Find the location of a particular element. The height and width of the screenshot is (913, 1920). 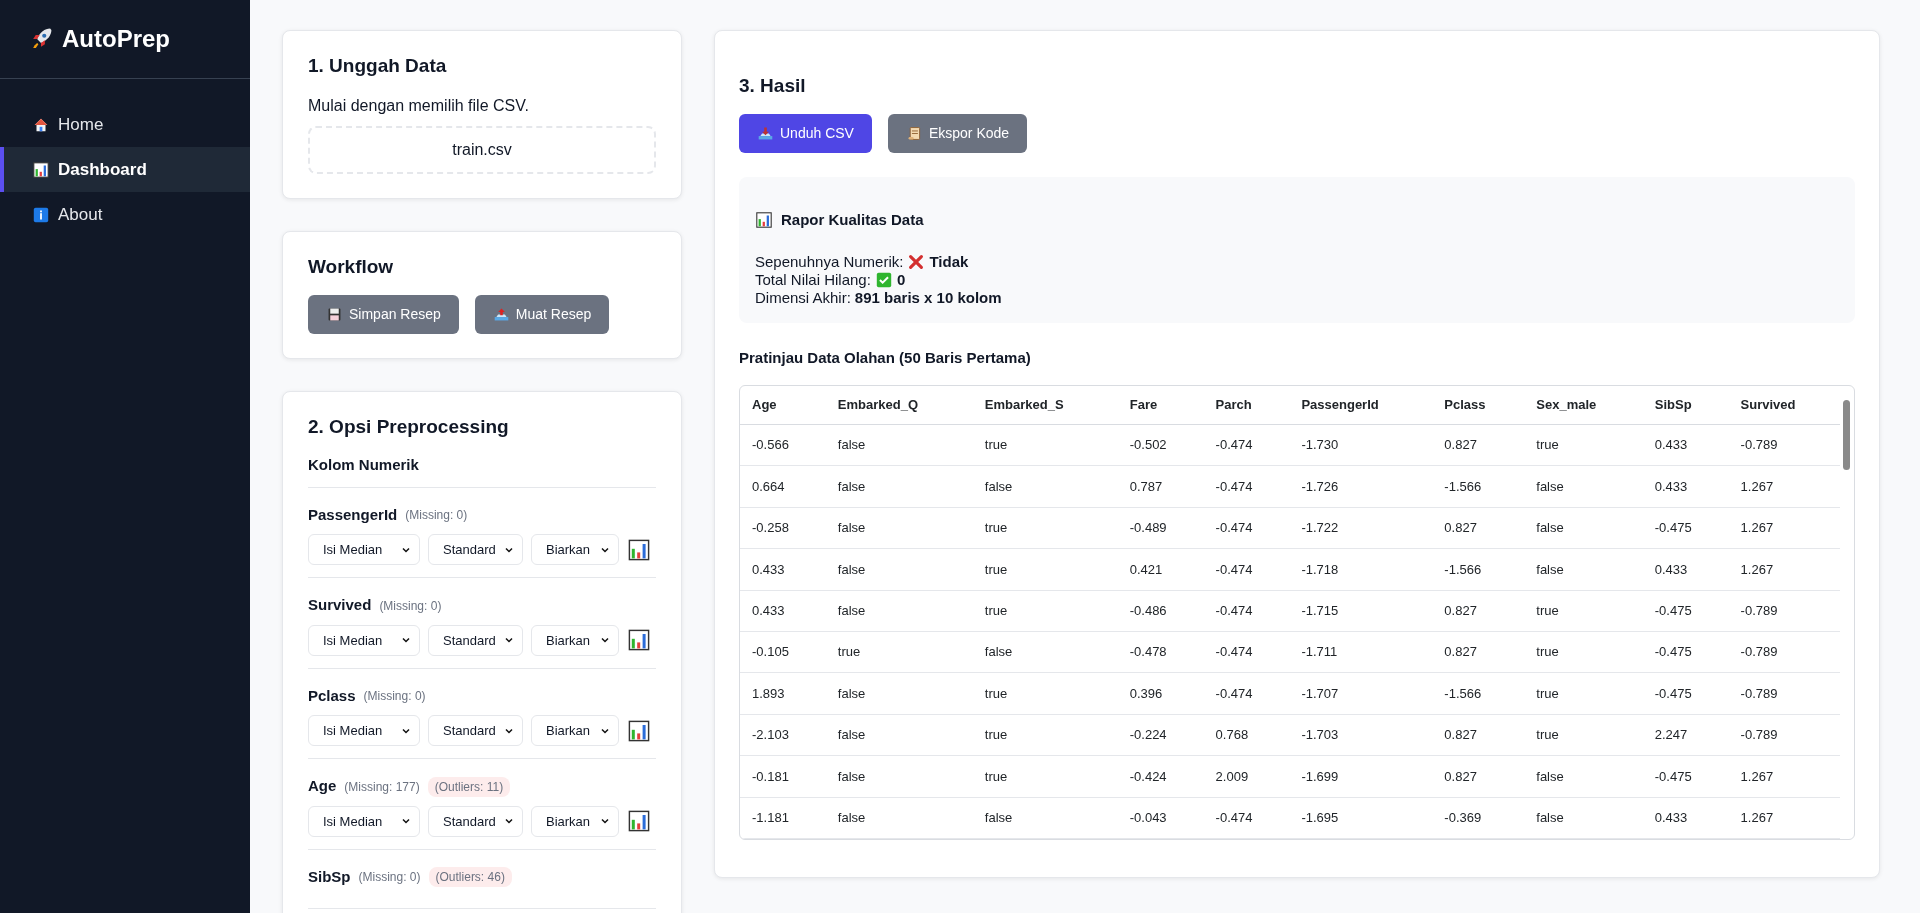

column-header: SibSp is located at coordinates (1685, 405).